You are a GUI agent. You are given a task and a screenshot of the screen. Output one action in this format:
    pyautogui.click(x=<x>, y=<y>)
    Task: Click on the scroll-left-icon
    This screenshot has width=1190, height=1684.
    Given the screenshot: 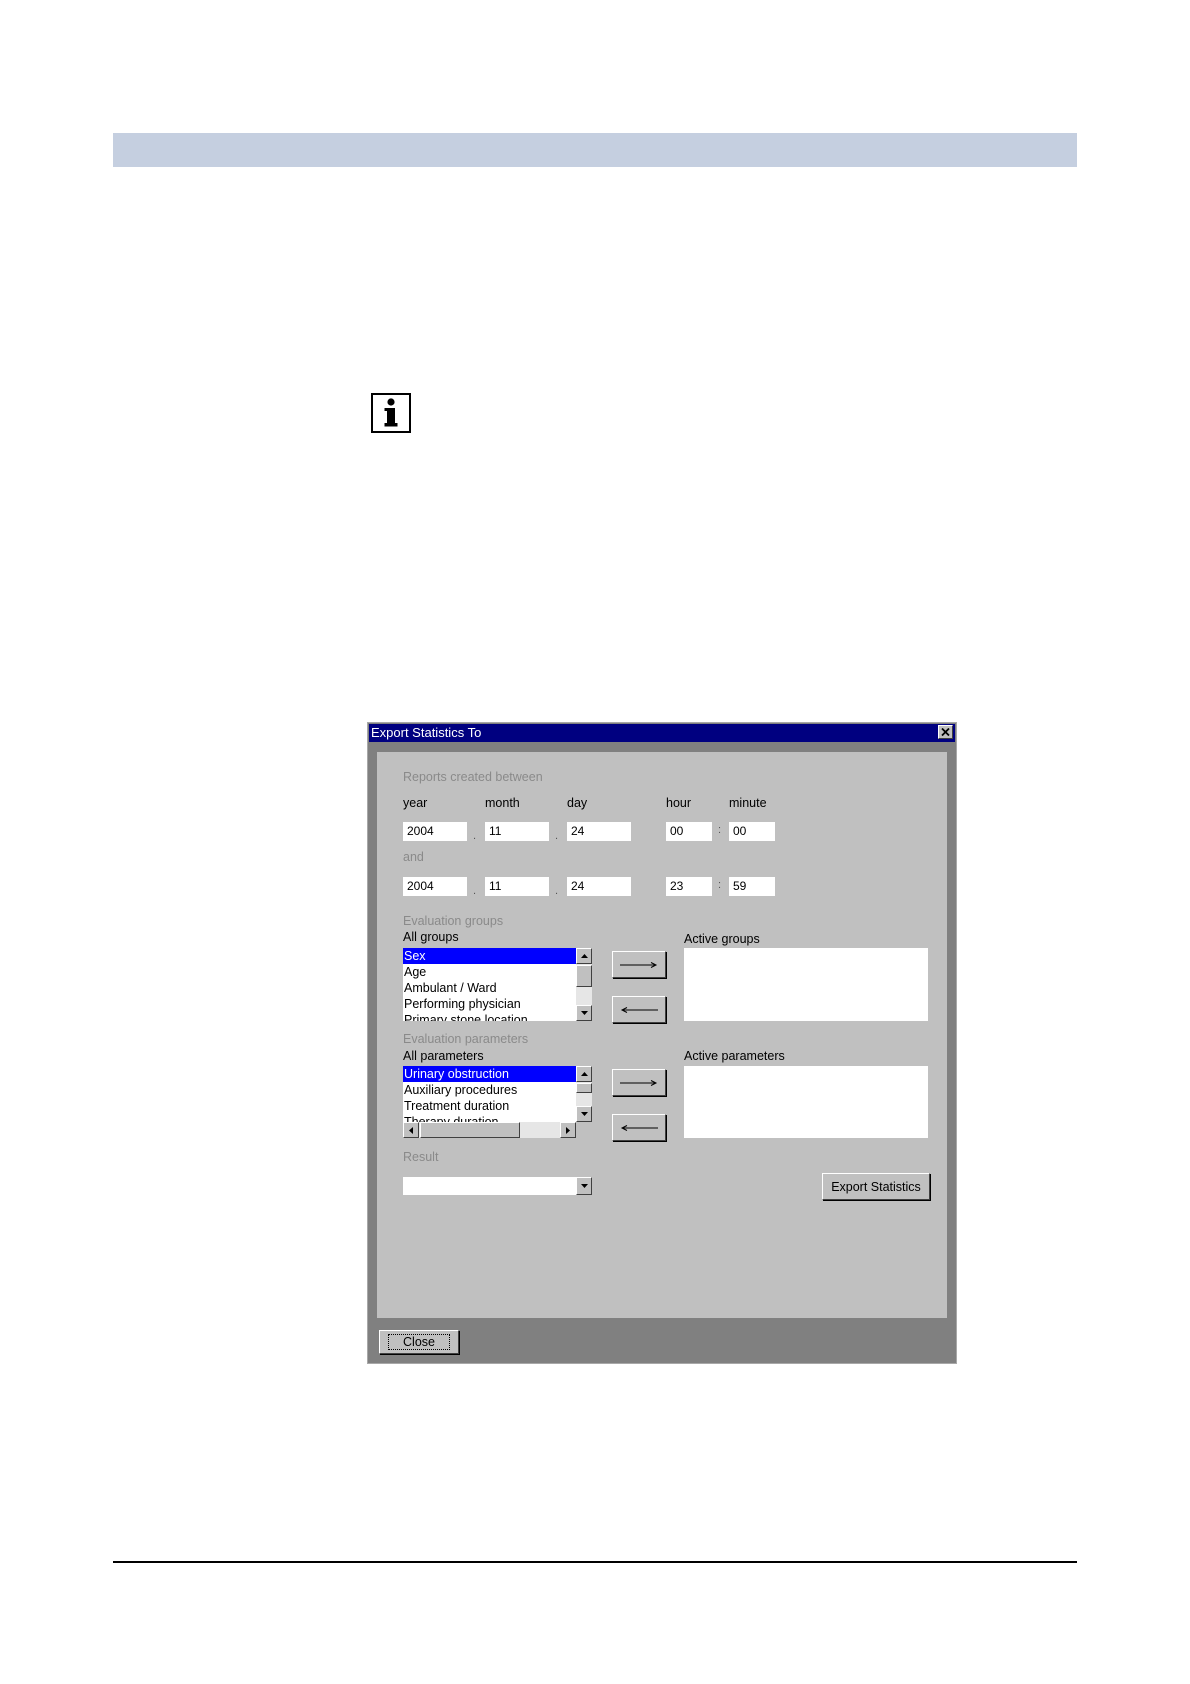 What is the action you would take?
    pyautogui.click(x=411, y=1130)
    